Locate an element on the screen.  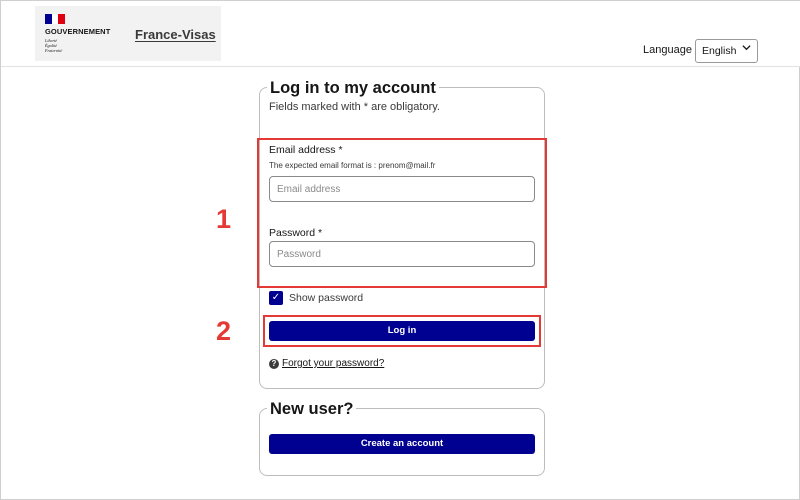
create-account-button: Create an account is located at coordinates (402, 444).